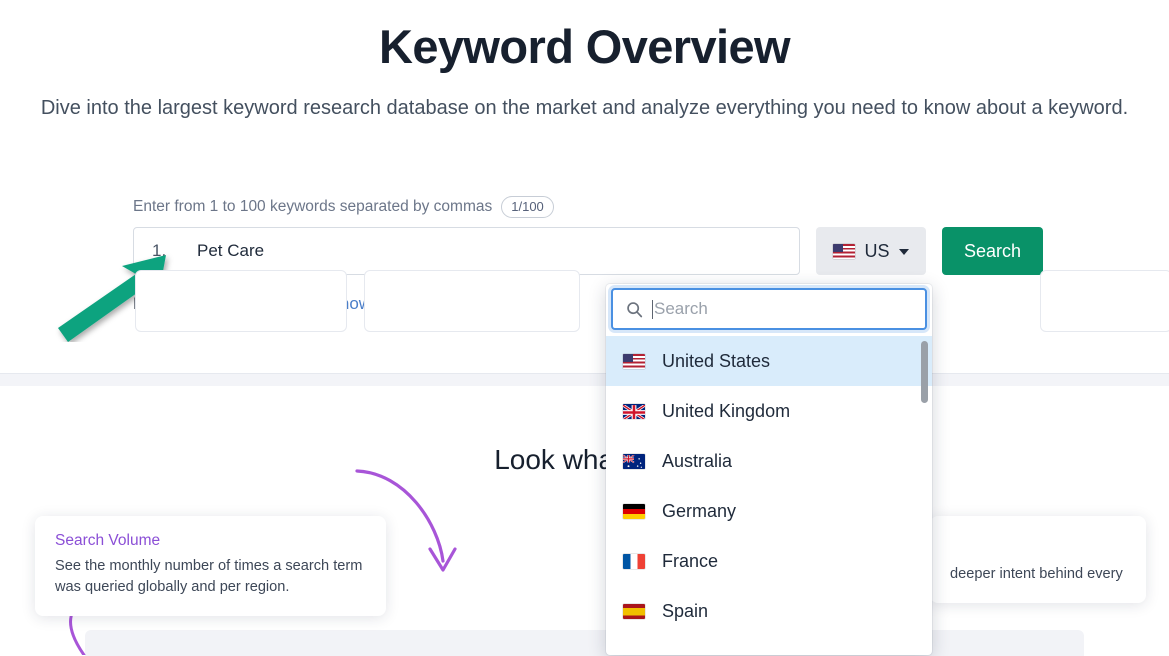  What do you see at coordinates (634, 461) in the screenshot?
I see `flag-au-icon` at bounding box center [634, 461].